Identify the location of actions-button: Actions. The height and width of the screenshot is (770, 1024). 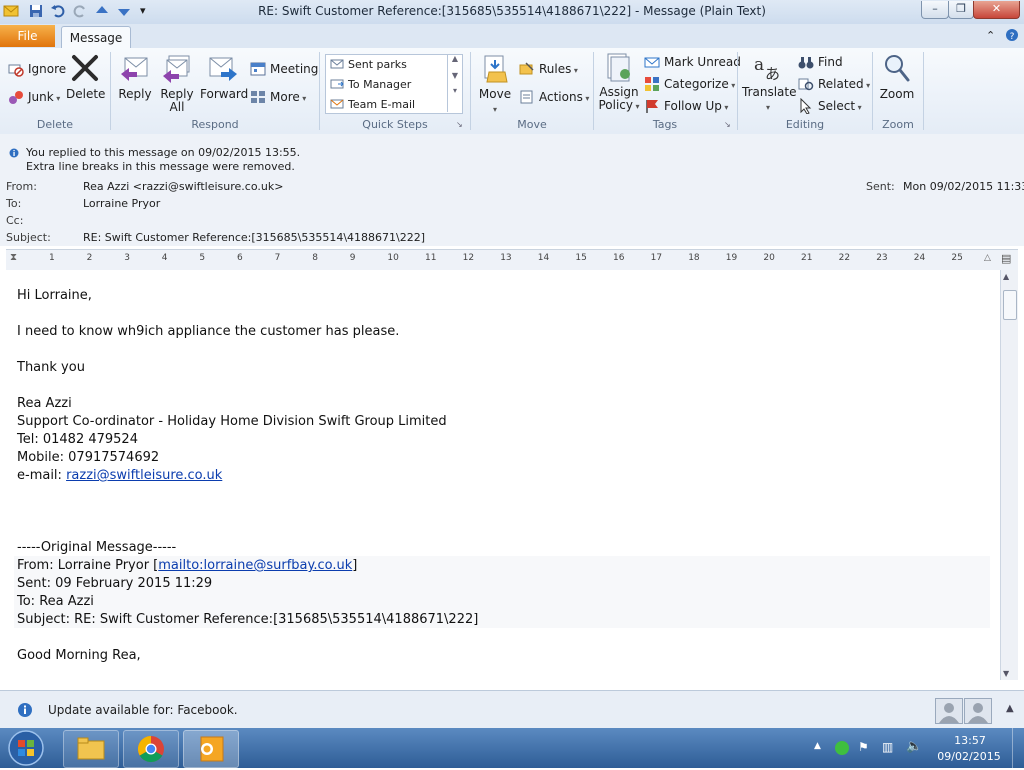
(554, 97).